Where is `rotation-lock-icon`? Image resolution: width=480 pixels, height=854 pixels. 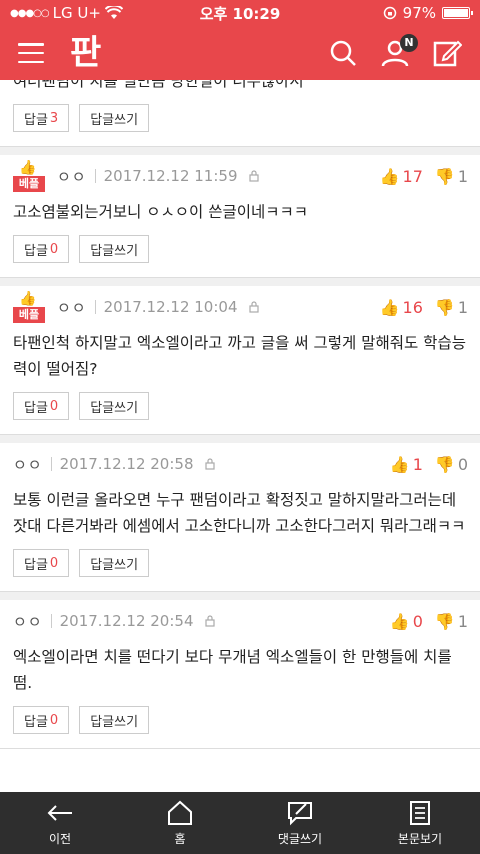
rotation-lock-icon is located at coordinates (389, 13).